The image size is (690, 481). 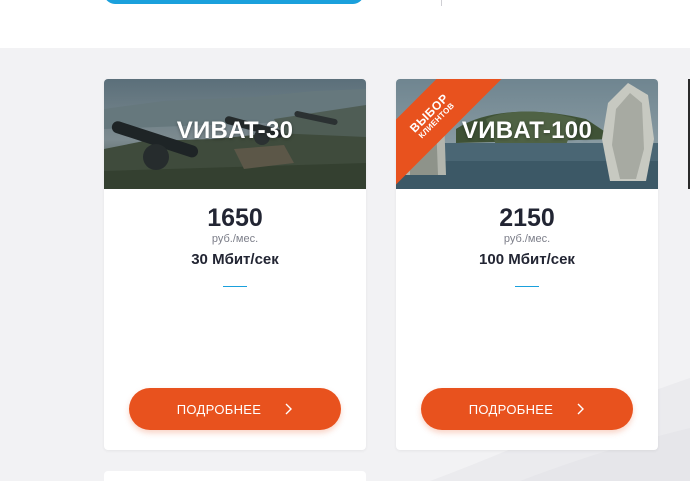 What do you see at coordinates (345, 24) in the screenshot?
I see `top-bar` at bounding box center [345, 24].